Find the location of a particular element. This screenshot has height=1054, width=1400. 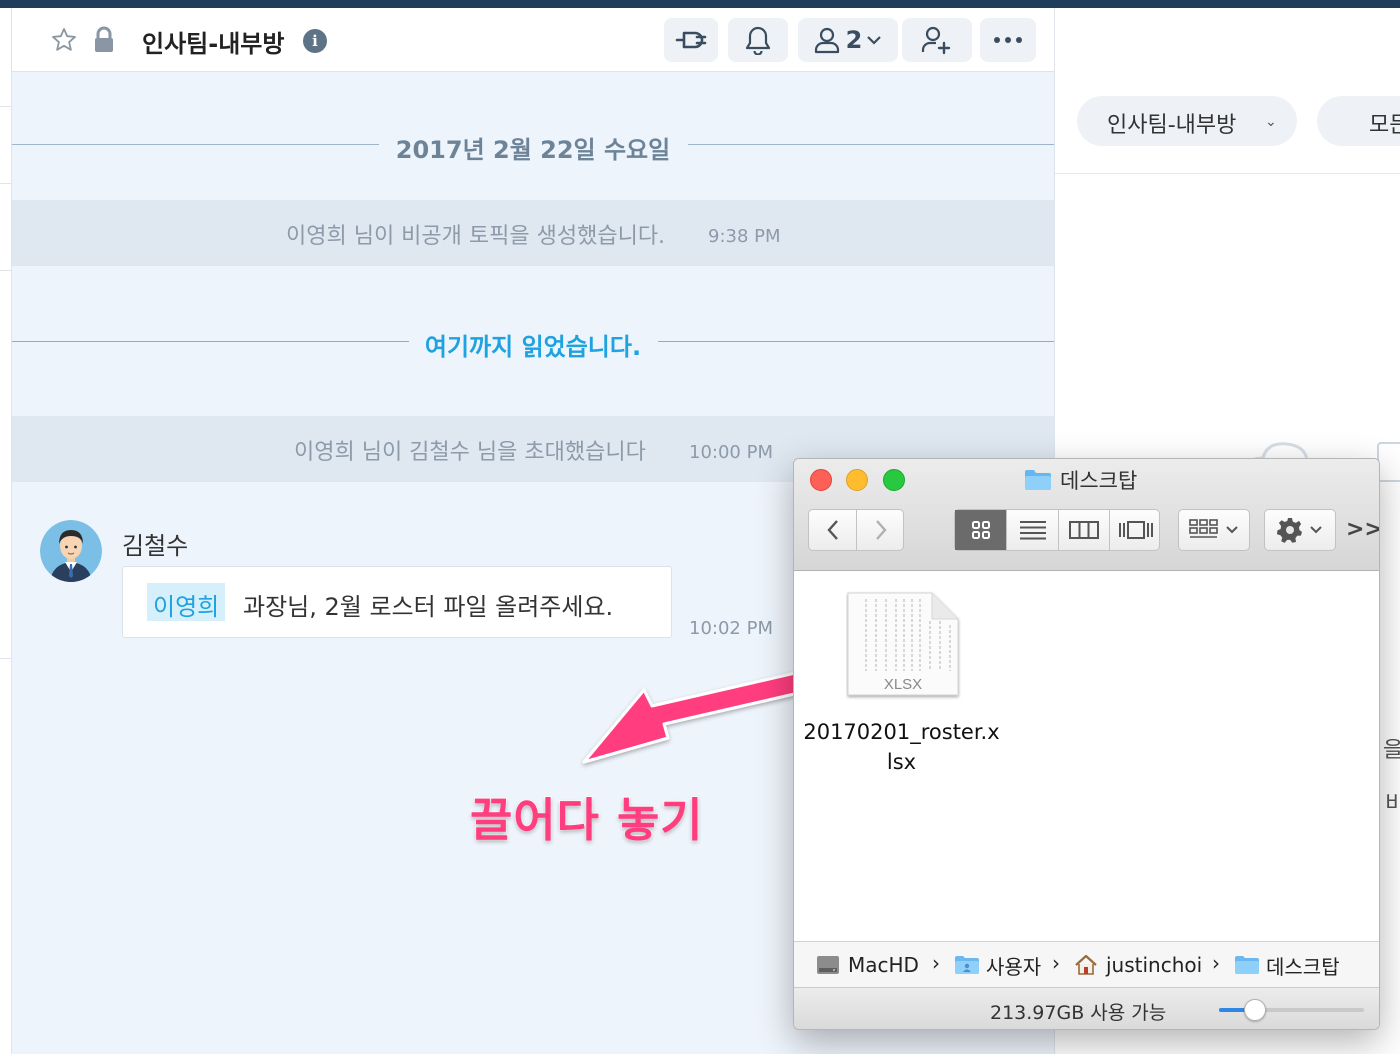

path-item-justinchoi: justinchoi is located at coordinates (1138, 965).